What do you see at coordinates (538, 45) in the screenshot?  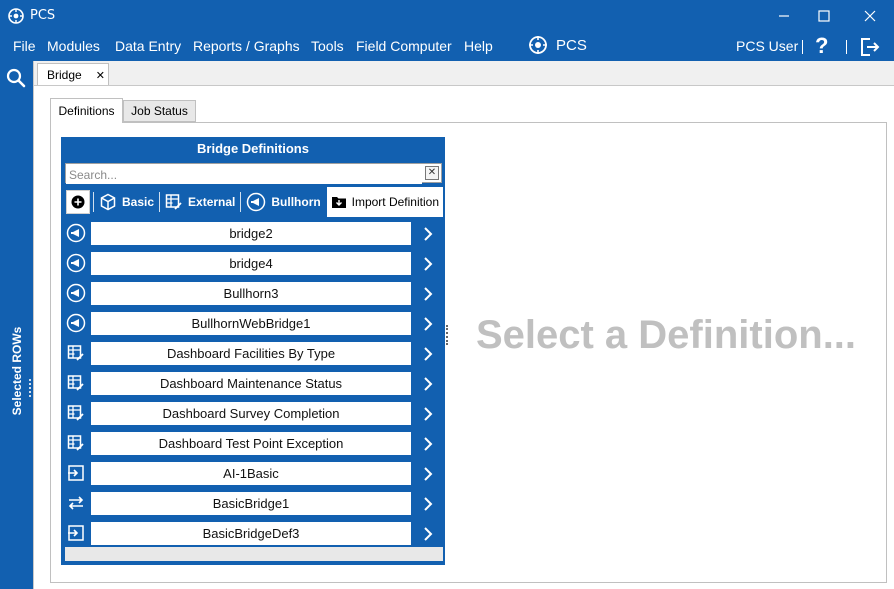 I see `pcs-logo-icon` at bounding box center [538, 45].